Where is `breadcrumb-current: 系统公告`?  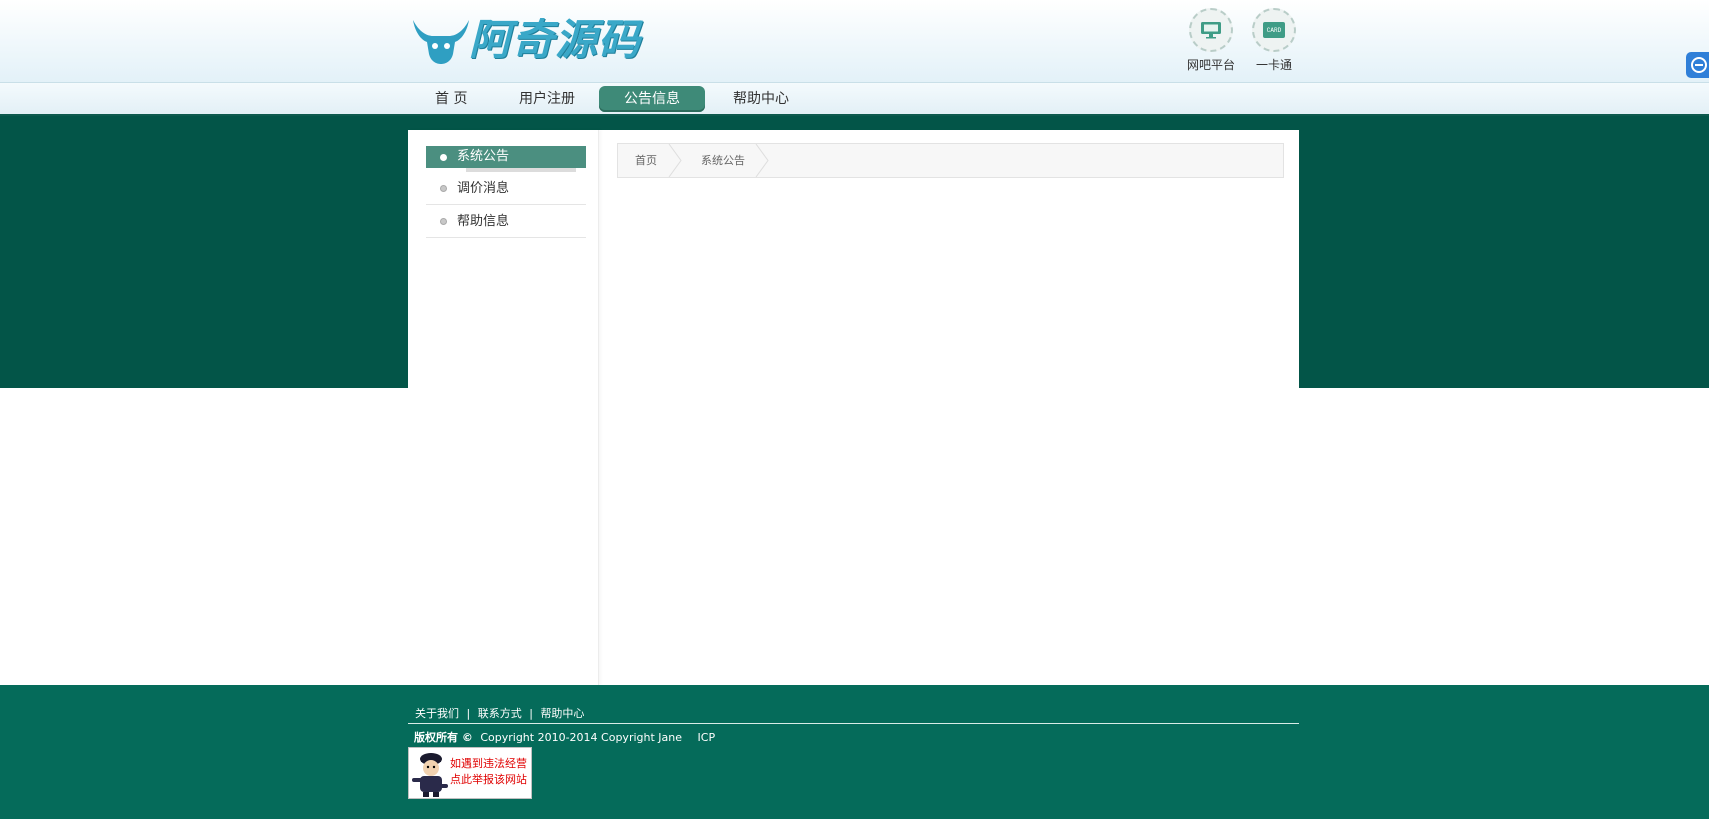
breadcrumb-current: 系统公告 is located at coordinates (723, 160).